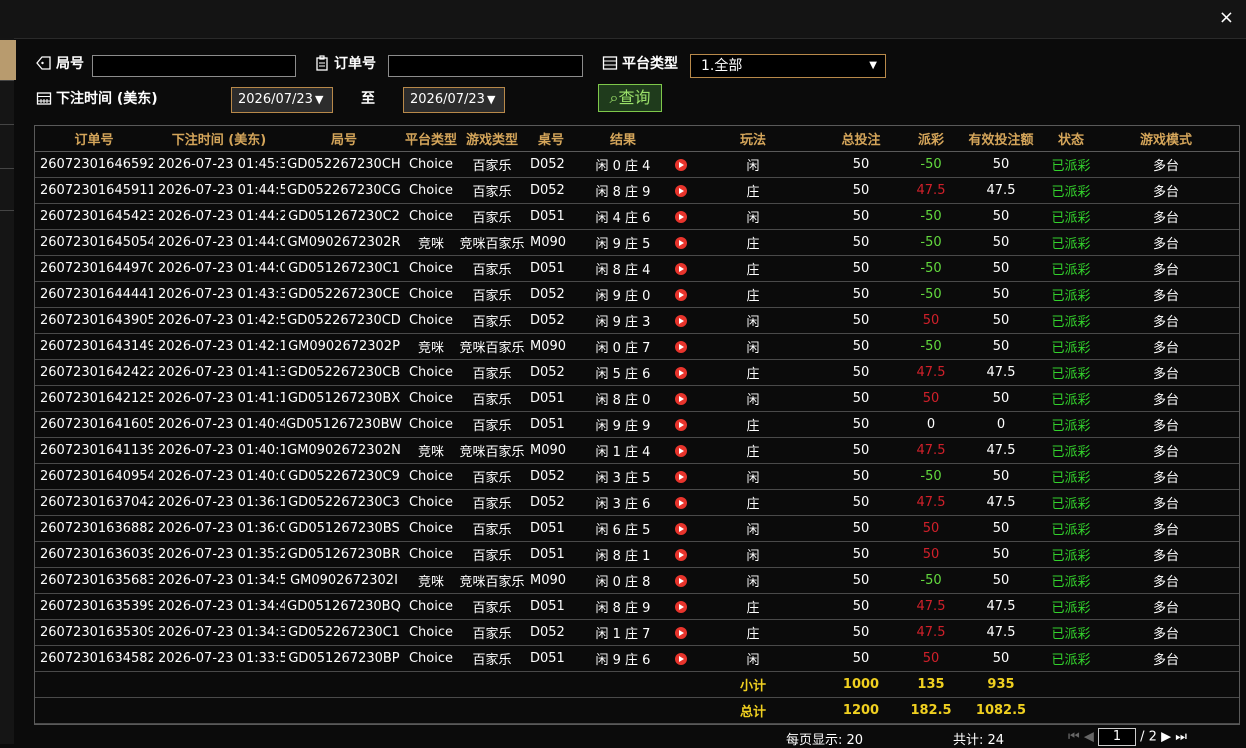 The height and width of the screenshot is (748, 1246). I want to click on cell-result: 闲 9 庄 6, so click(623, 658).